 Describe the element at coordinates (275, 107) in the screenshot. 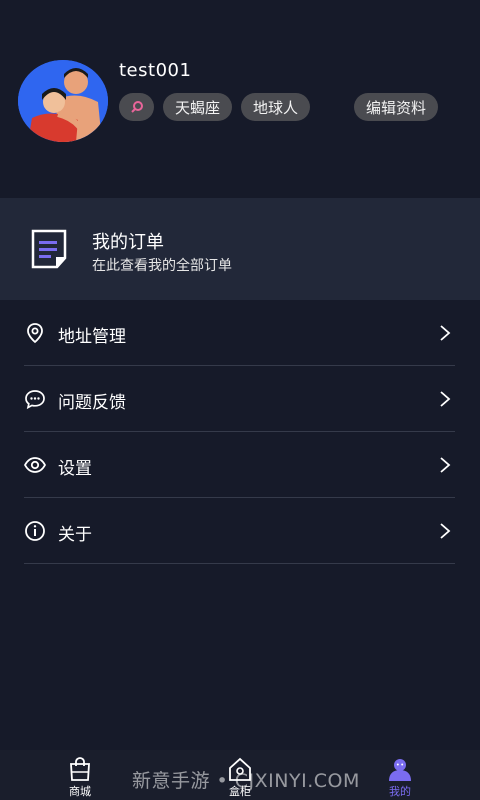

I see `region-tag: 地球人` at that location.